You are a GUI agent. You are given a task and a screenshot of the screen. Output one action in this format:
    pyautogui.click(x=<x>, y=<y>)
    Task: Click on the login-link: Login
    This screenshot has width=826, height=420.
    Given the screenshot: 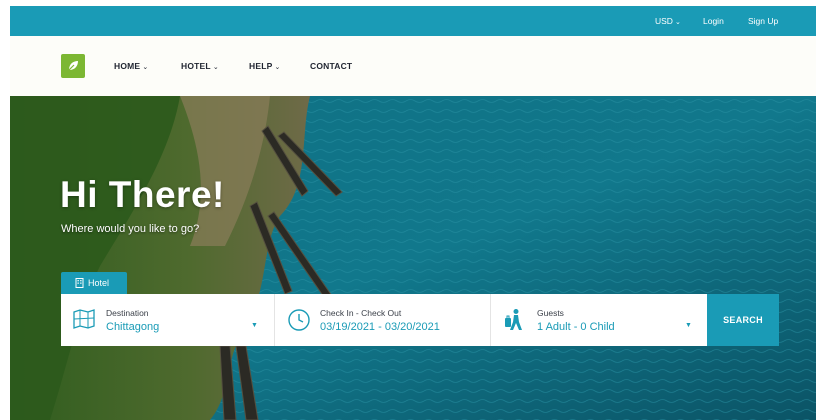 What is the action you would take?
    pyautogui.click(x=713, y=21)
    